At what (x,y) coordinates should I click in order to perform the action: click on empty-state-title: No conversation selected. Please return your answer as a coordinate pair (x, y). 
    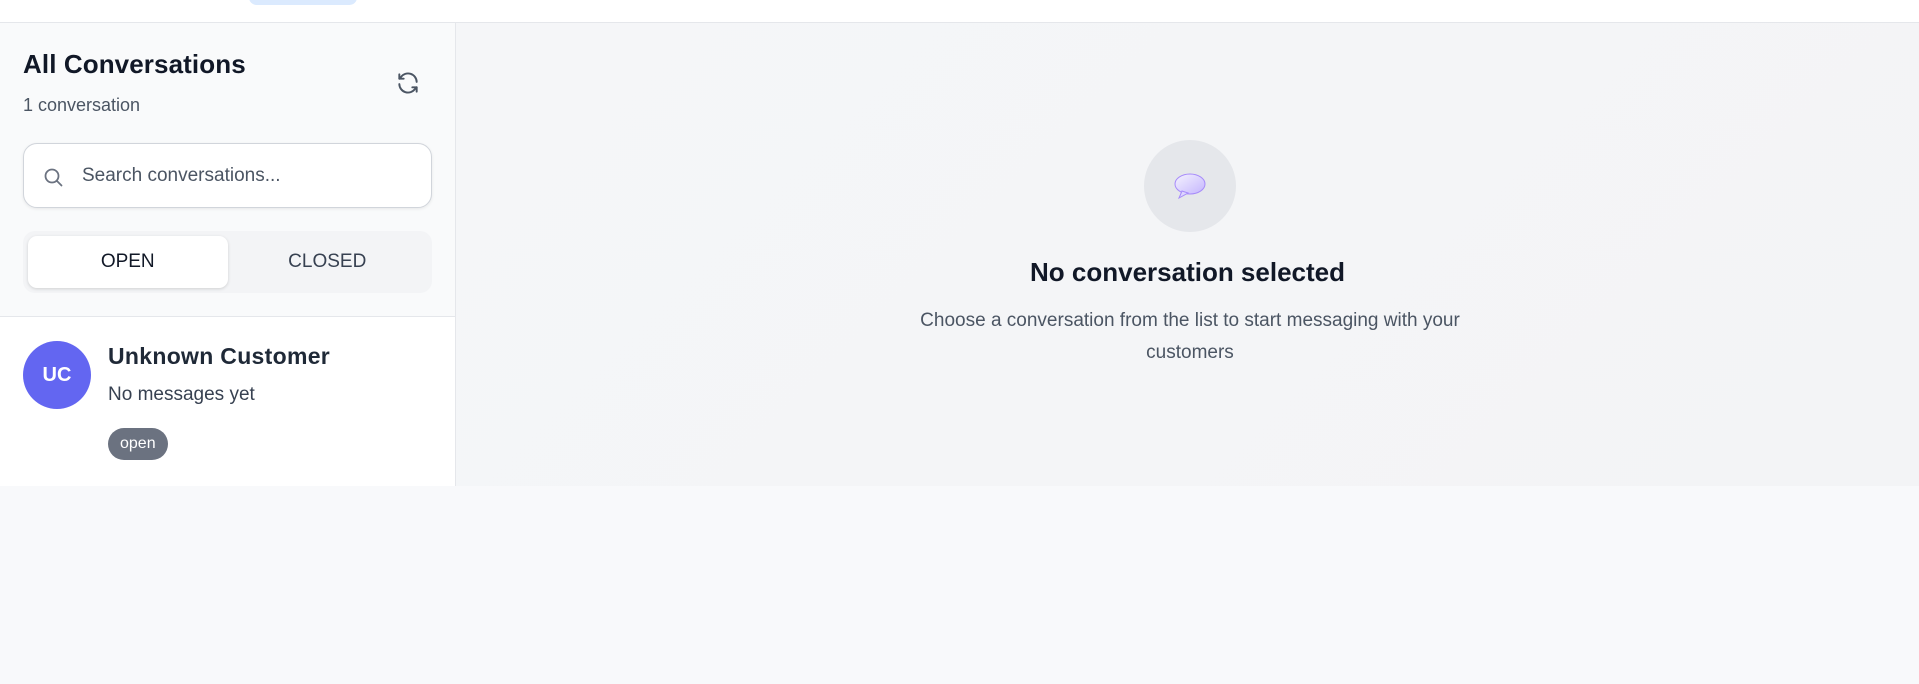
    Looking at the image, I should click on (1187, 272).